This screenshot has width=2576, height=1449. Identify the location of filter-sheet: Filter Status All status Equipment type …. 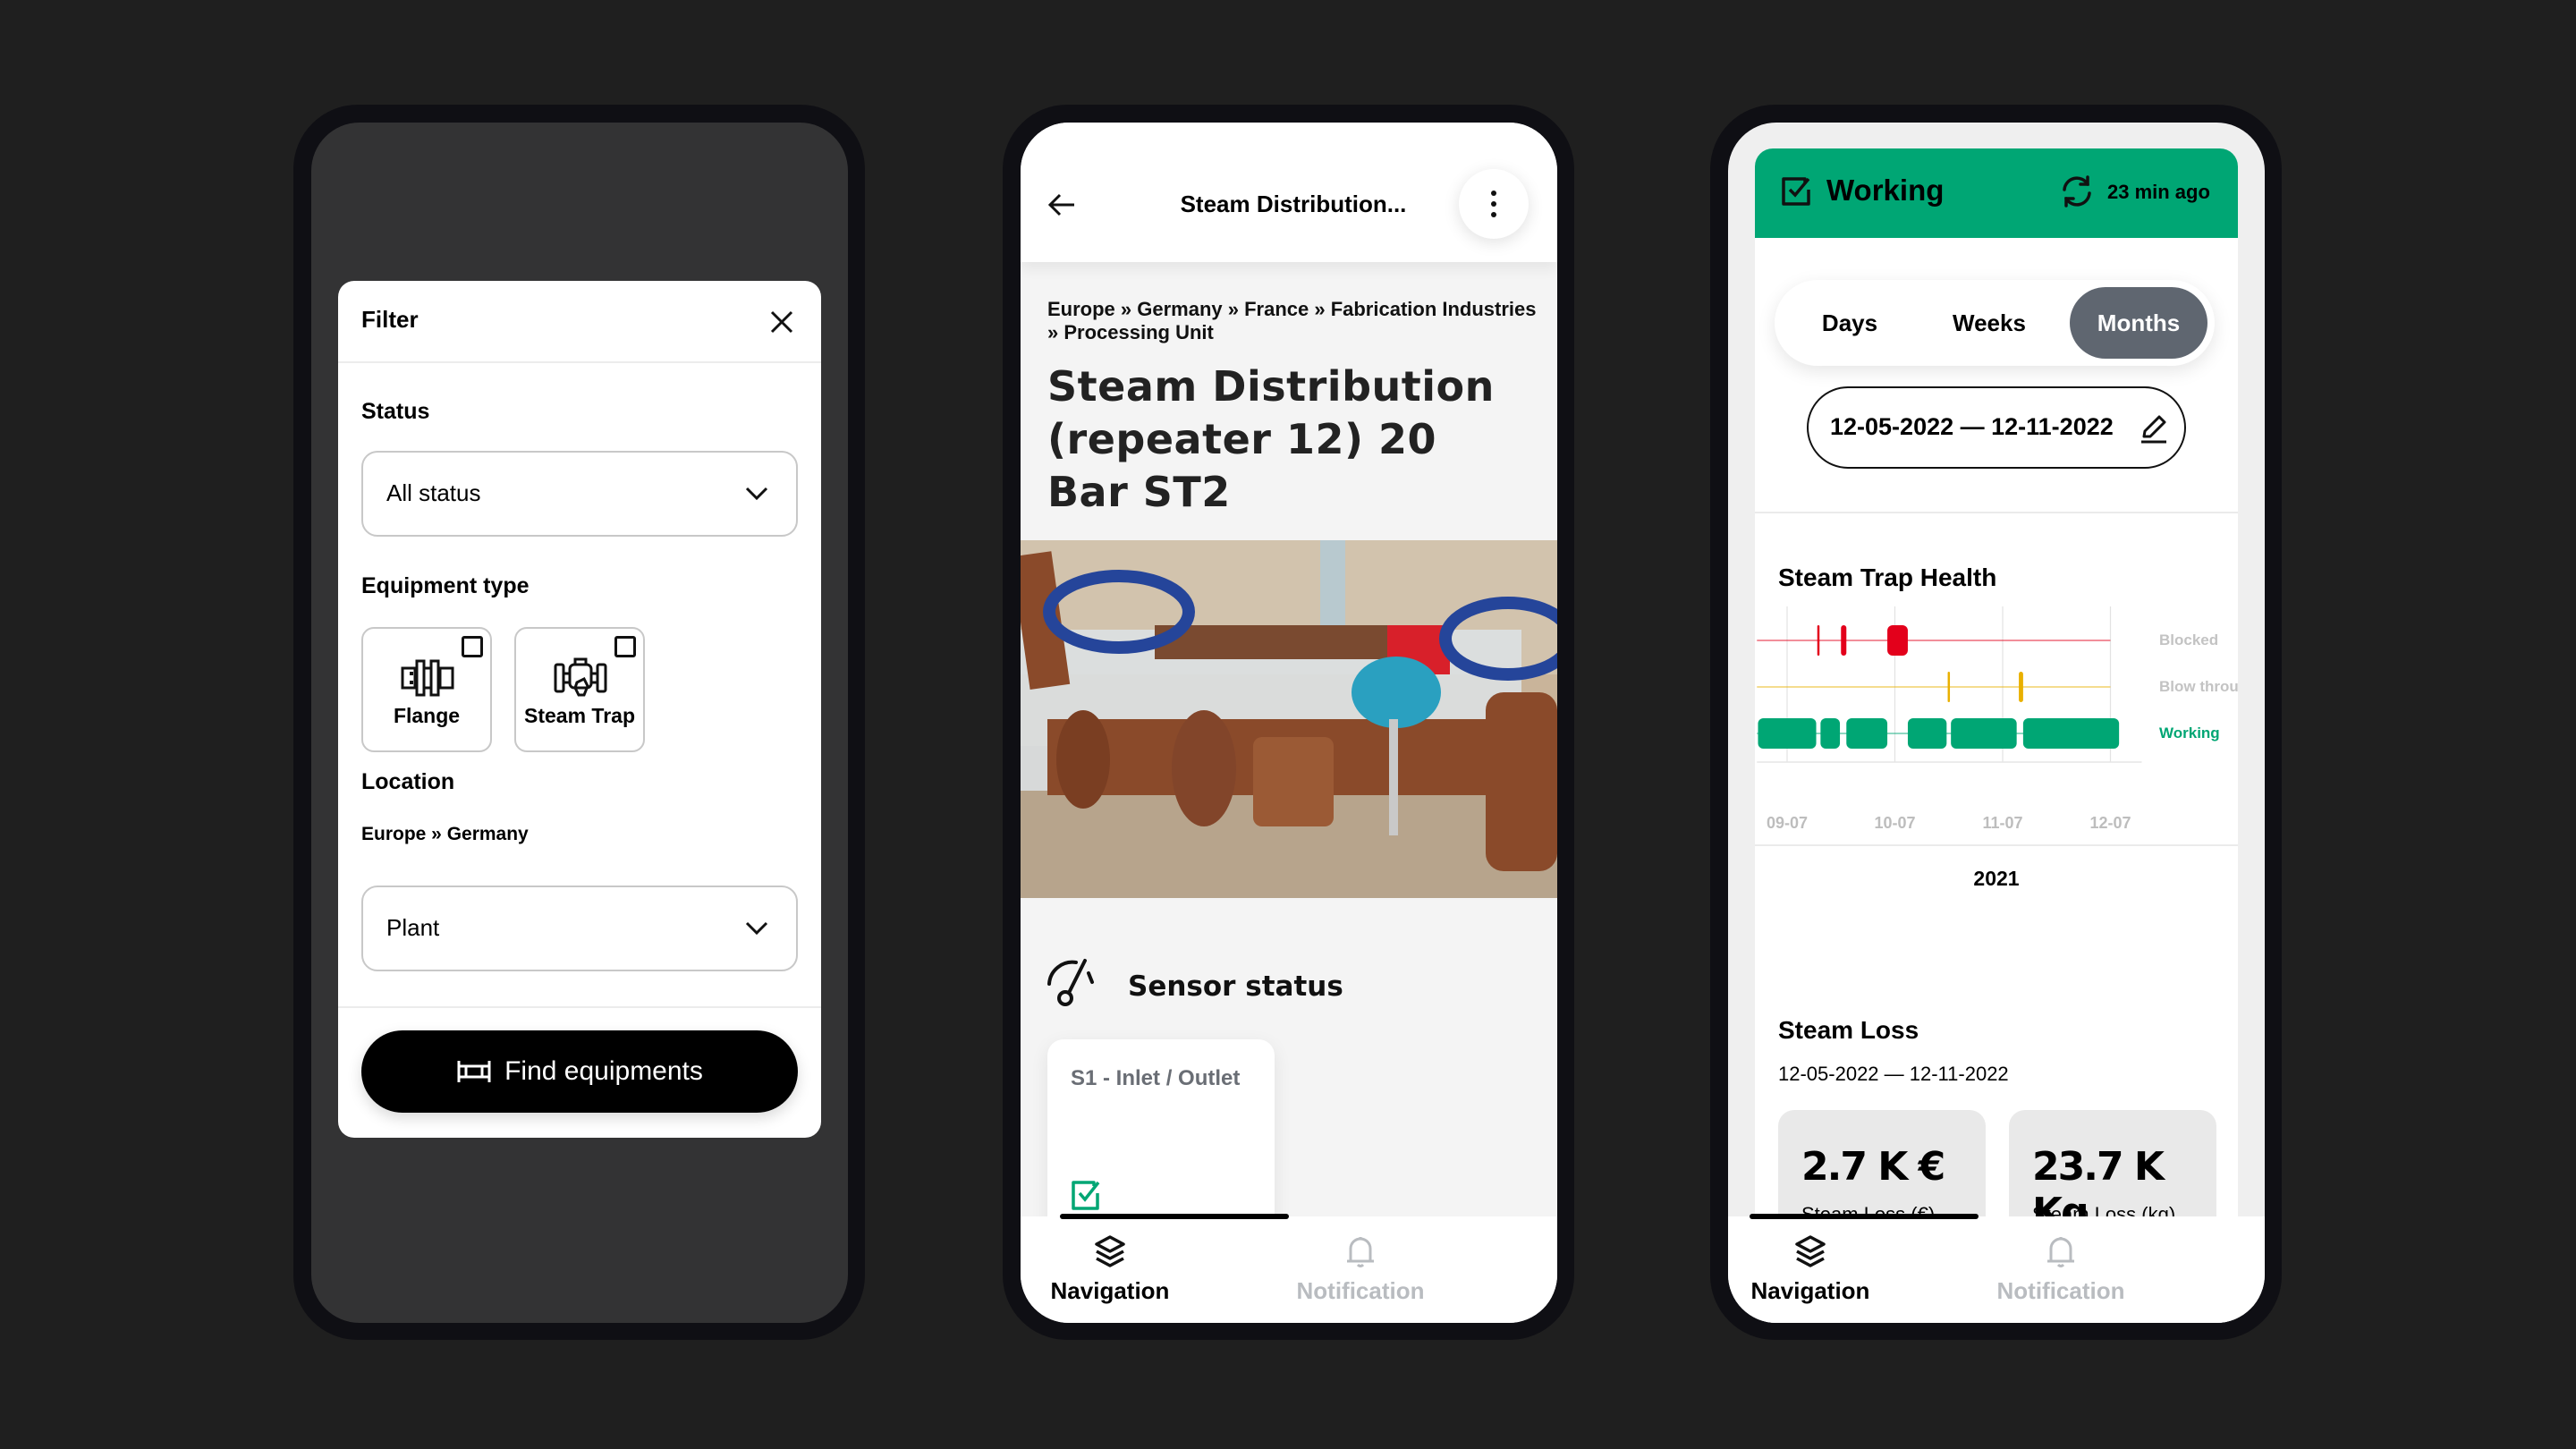
(579, 709).